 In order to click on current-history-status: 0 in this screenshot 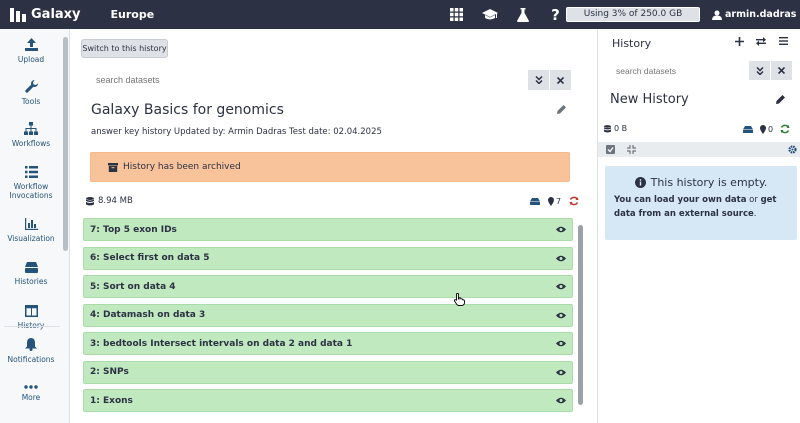, I will do `click(770, 129)`.